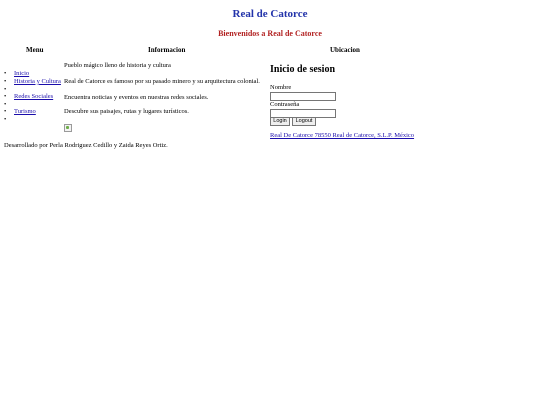 The width and height of the screenshot is (540, 405). I want to click on password-label: Contraseña, so click(285, 104).